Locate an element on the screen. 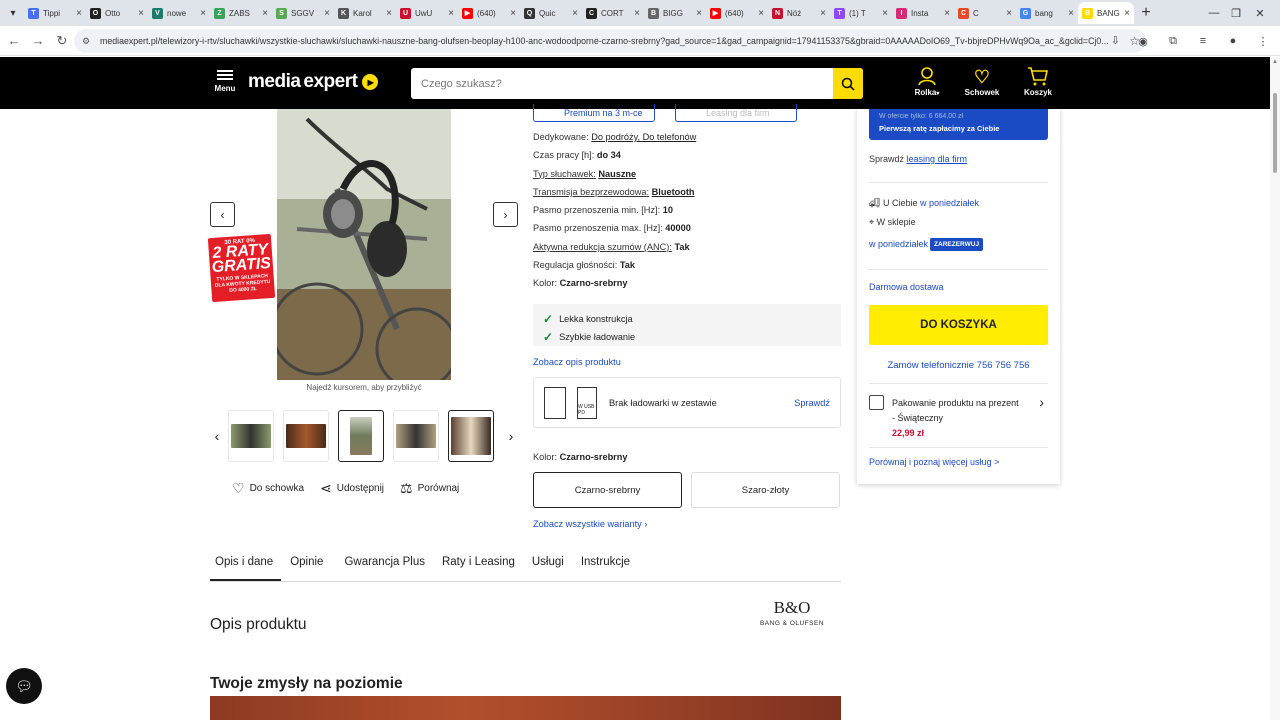 The width and height of the screenshot is (1280, 720). spec-key: Aktywna redukcja szumów (ANC): is located at coordinates (602, 247).